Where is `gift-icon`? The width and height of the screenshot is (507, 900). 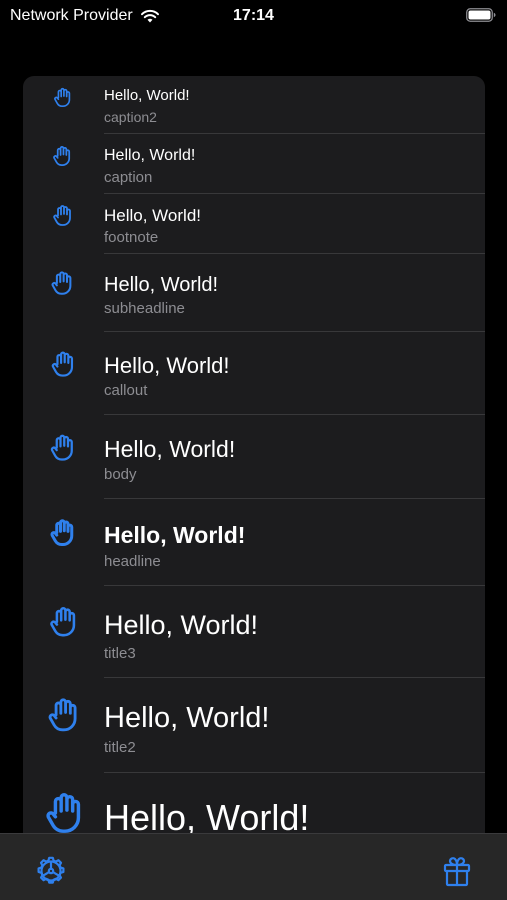 gift-icon is located at coordinates (457, 872).